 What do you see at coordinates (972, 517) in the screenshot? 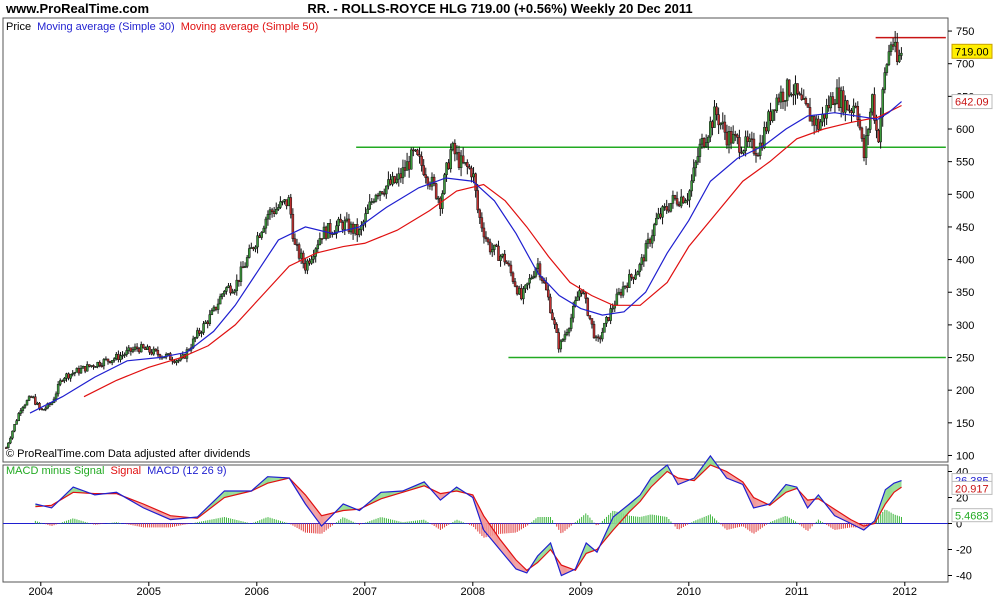
I see `macd-value-tag-label: 5.4683` at bounding box center [972, 517].